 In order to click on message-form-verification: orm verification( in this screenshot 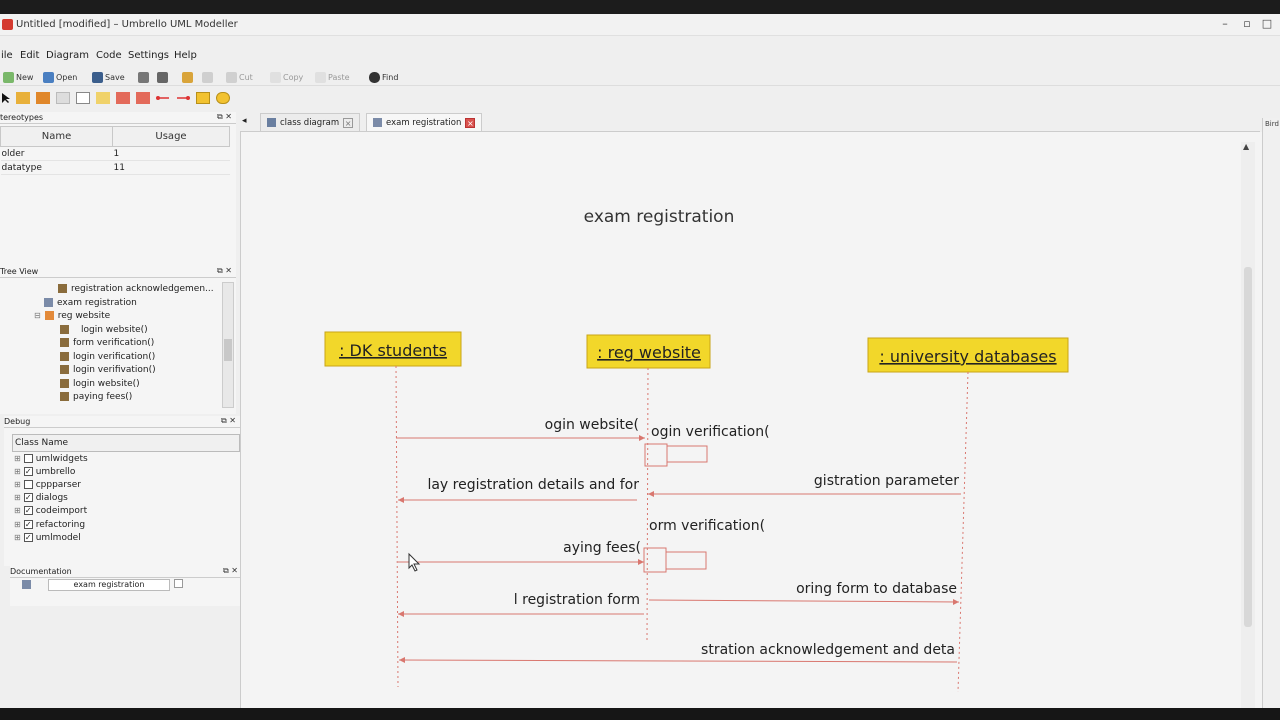, I will do `click(704, 545)`.